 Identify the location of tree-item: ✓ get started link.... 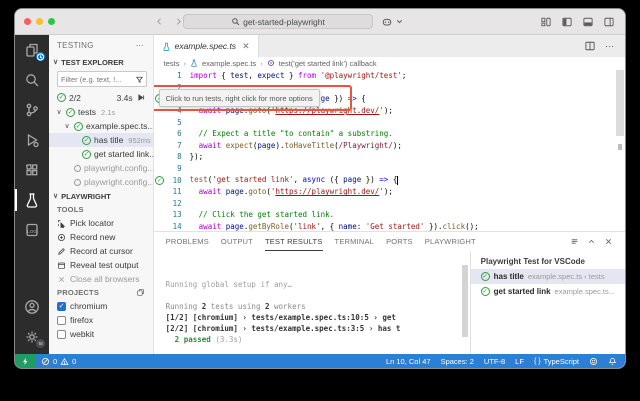
(101, 154).